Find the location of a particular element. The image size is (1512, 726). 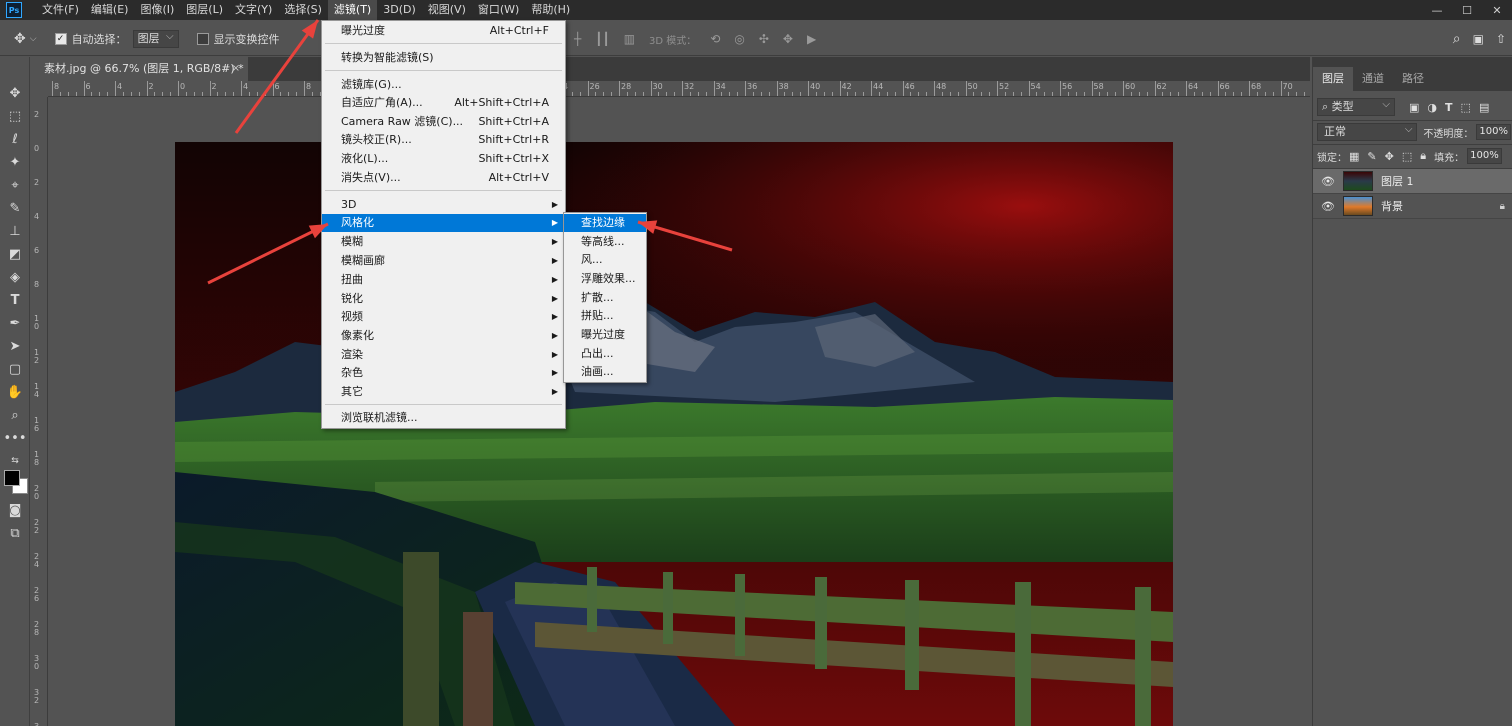

adjustment-filter-icon: ◑ is located at coordinates (1432, 107).